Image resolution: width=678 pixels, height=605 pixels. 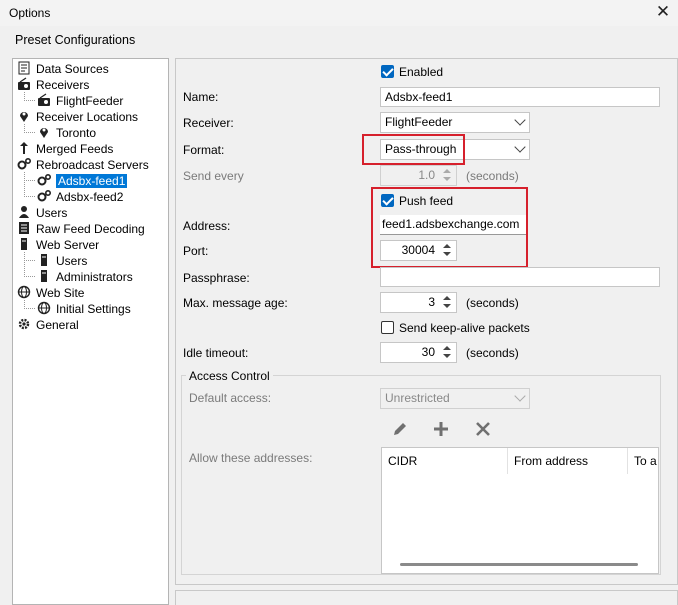 What do you see at coordinates (94, 277) in the screenshot?
I see `tree-item-label: Administrators` at bounding box center [94, 277].